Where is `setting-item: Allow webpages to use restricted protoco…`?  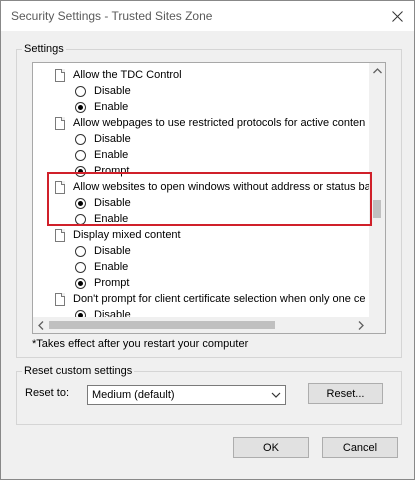 setting-item: Allow webpages to use restricted protoco… is located at coordinates (210, 123).